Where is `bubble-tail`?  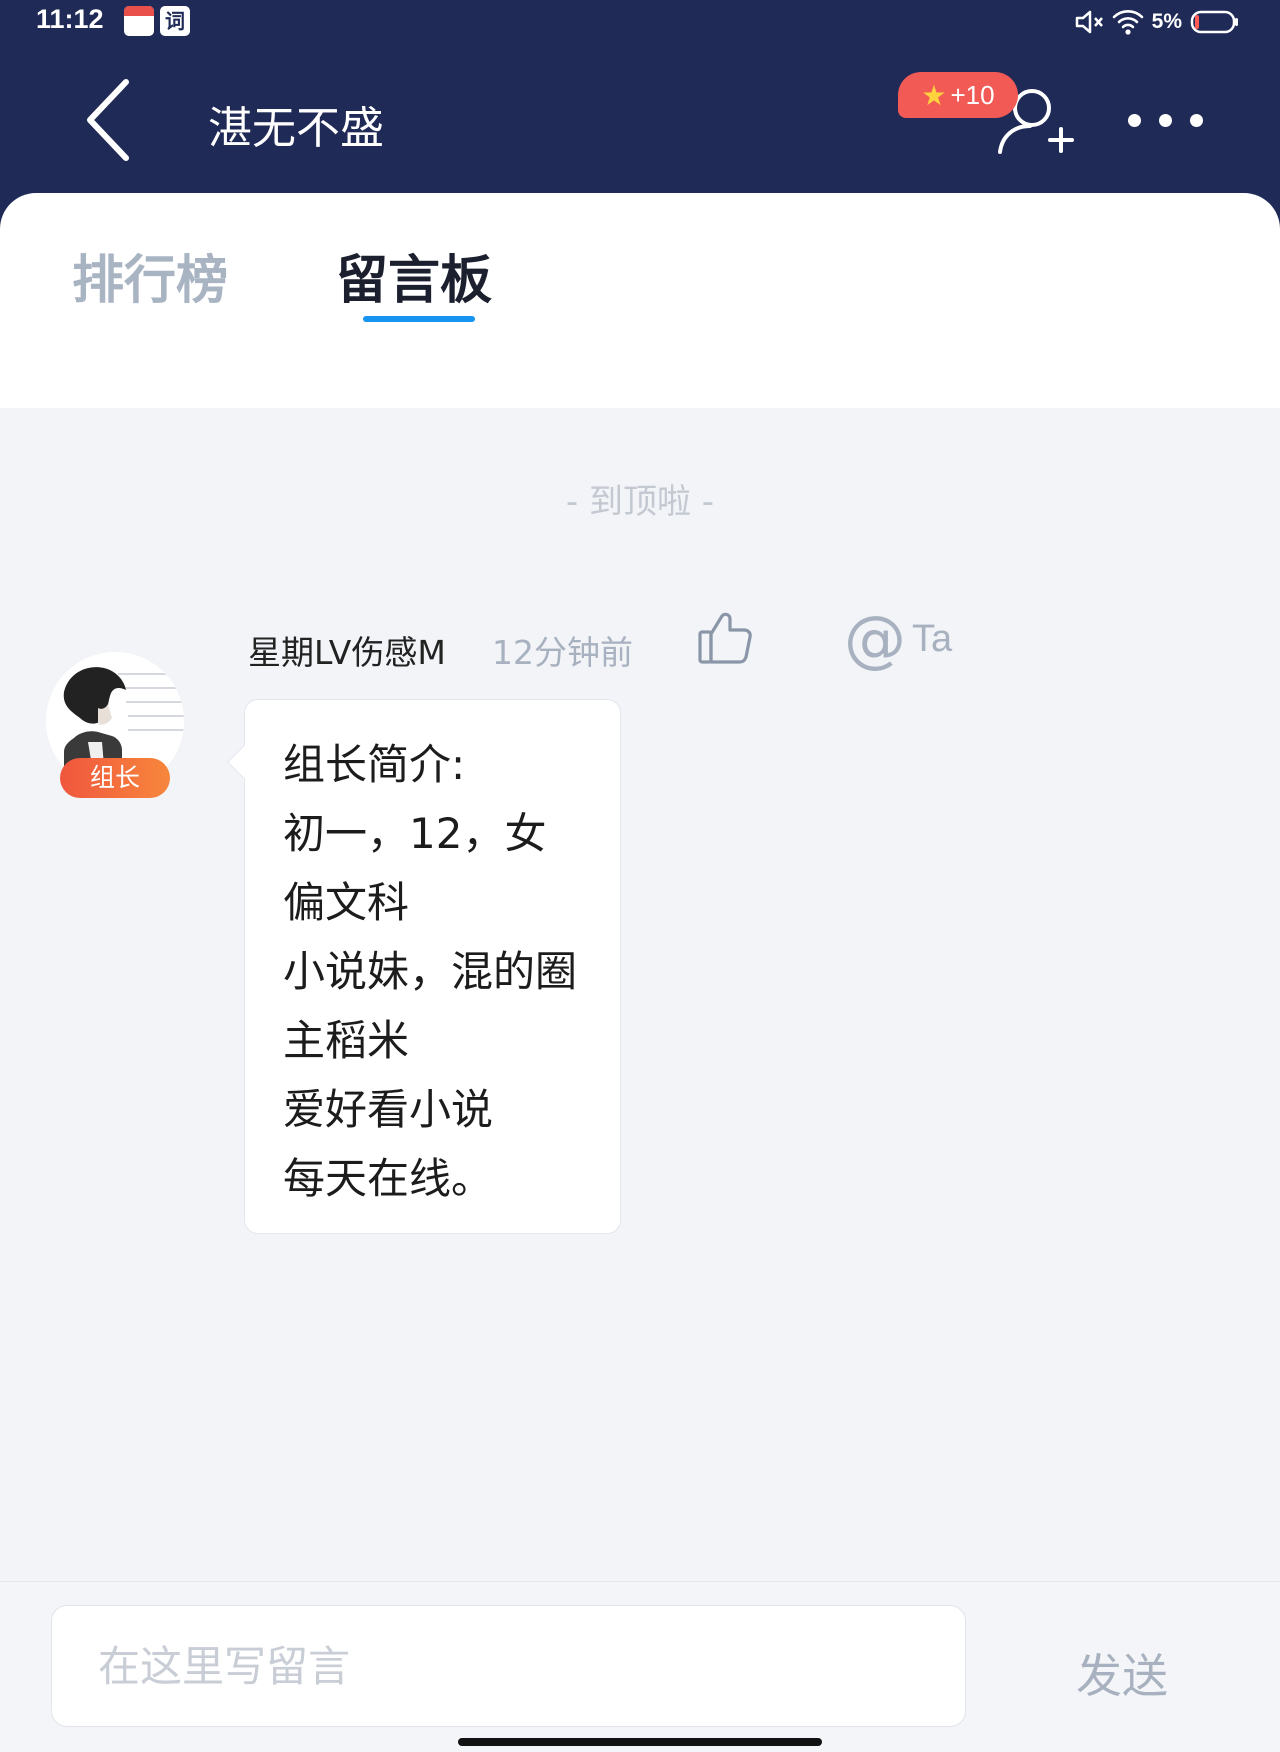
bubble-tail is located at coordinates (244, 762).